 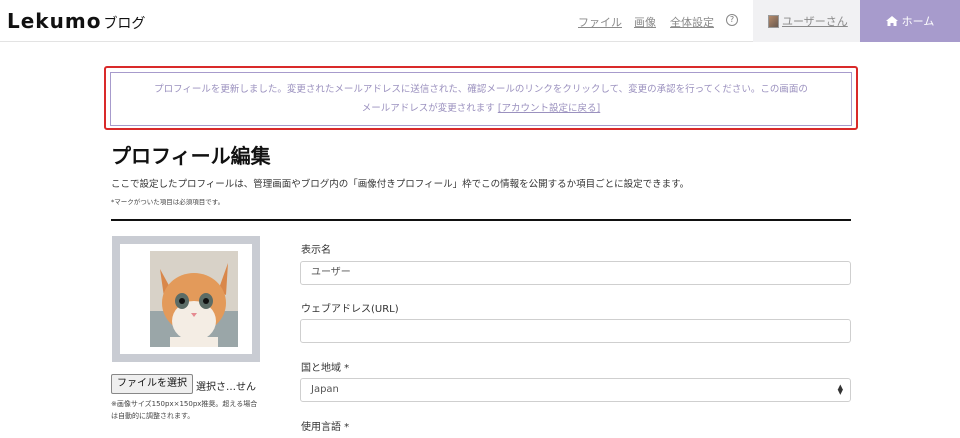 What do you see at coordinates (168, 202) in the screenshot?
I see `required-note: *マークがついた項目は必須項目です。` at bounding box center [168, 202].